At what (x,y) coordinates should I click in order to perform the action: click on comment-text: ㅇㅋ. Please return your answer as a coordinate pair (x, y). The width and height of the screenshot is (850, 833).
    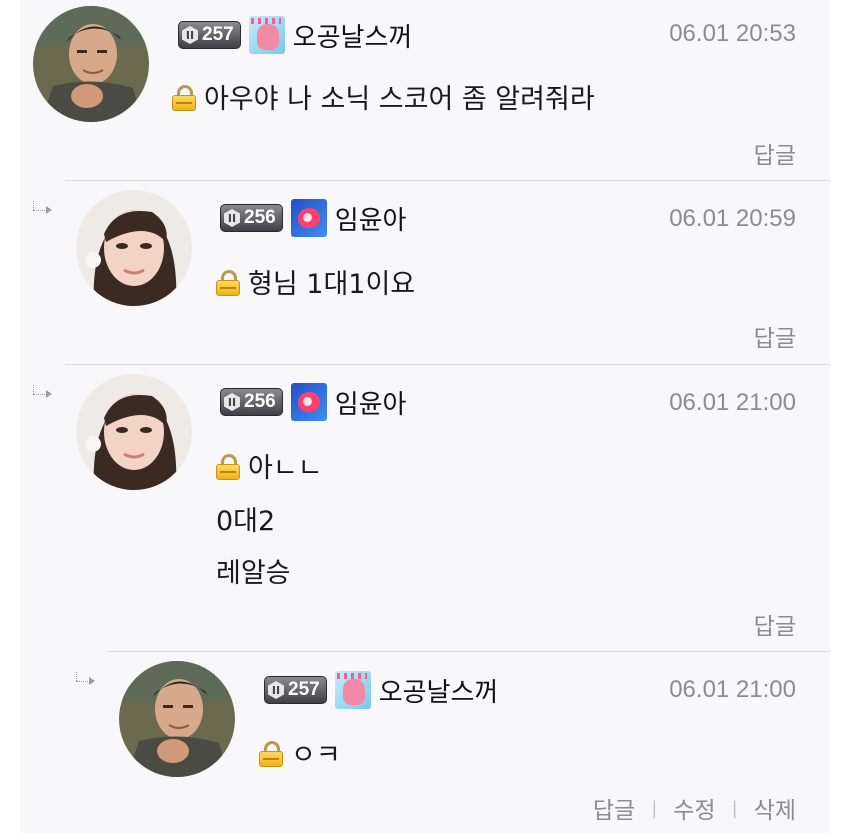
    Looking at the image, I should click on (300, 756).